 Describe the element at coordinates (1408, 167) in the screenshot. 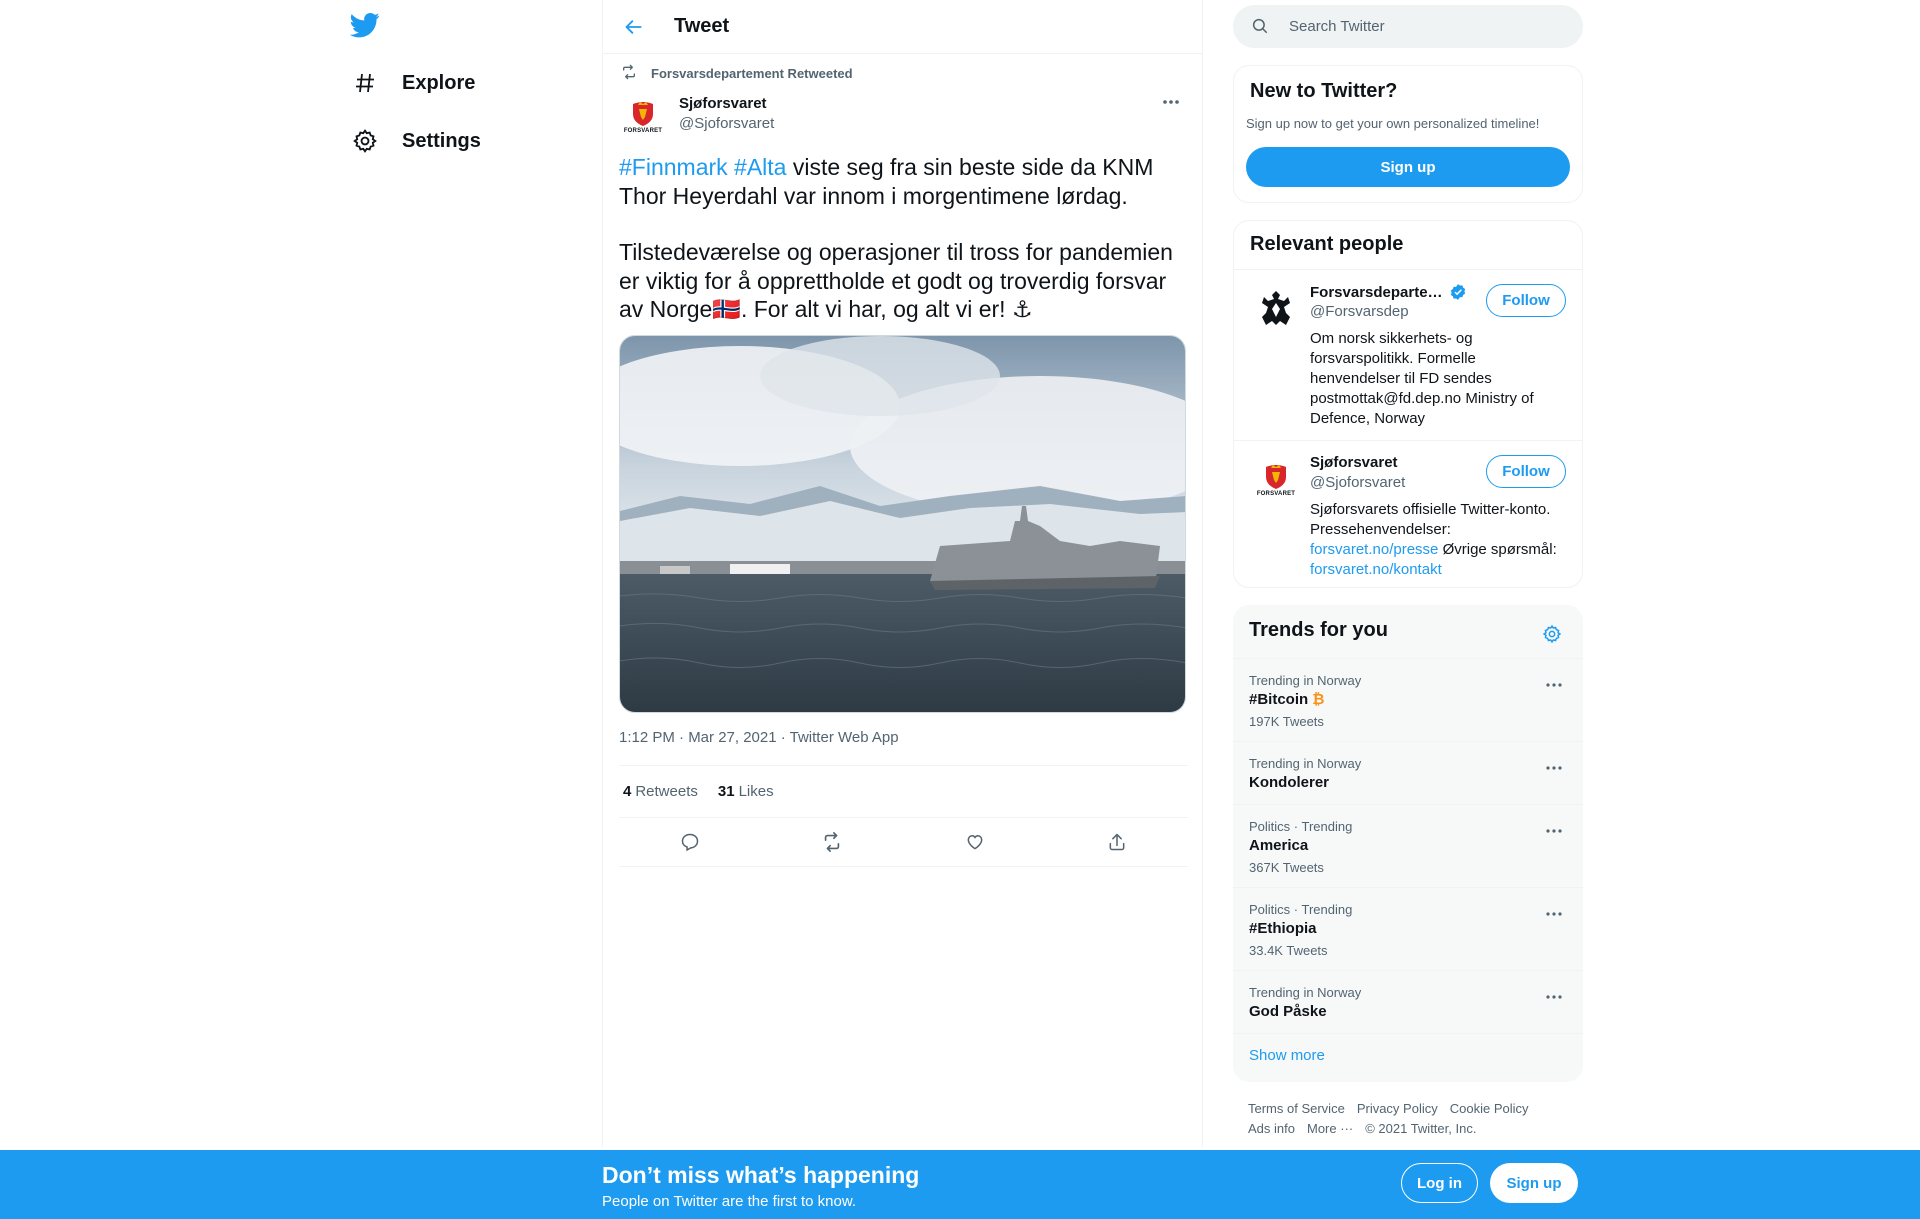

I see `sign-up-button: Sign up` at that location.